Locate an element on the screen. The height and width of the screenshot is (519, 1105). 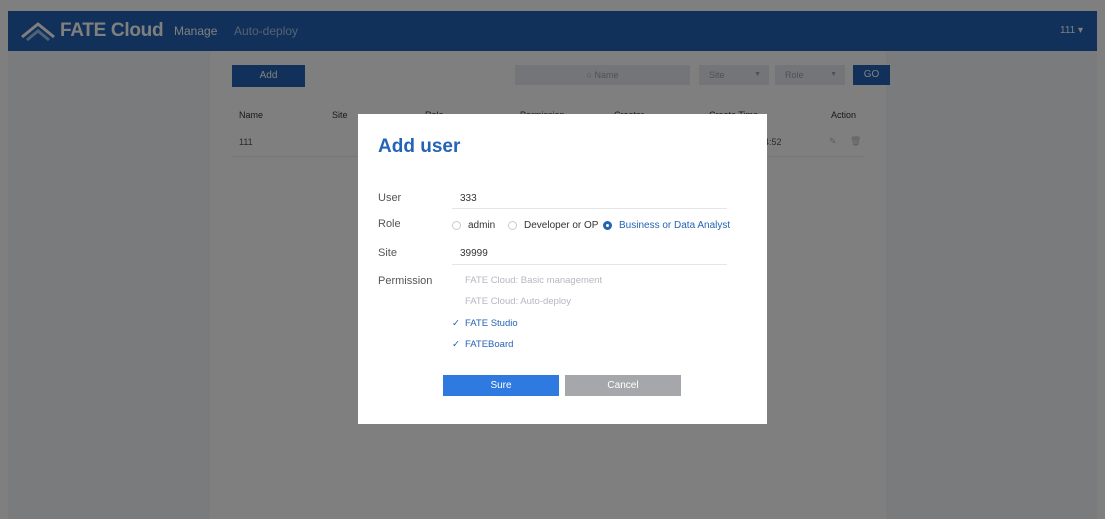
user-field-underline is located at coordinates (589, 208).